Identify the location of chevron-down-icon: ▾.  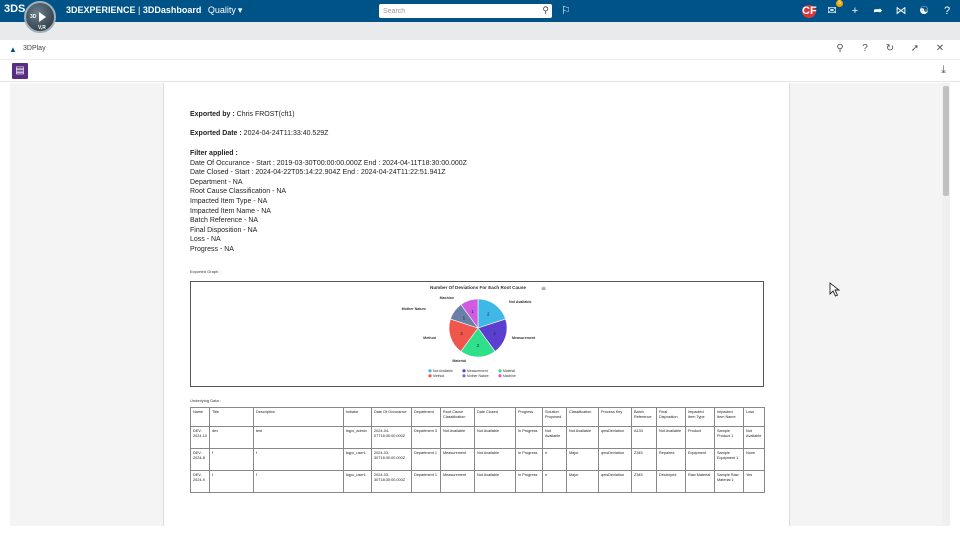
(240, 10).